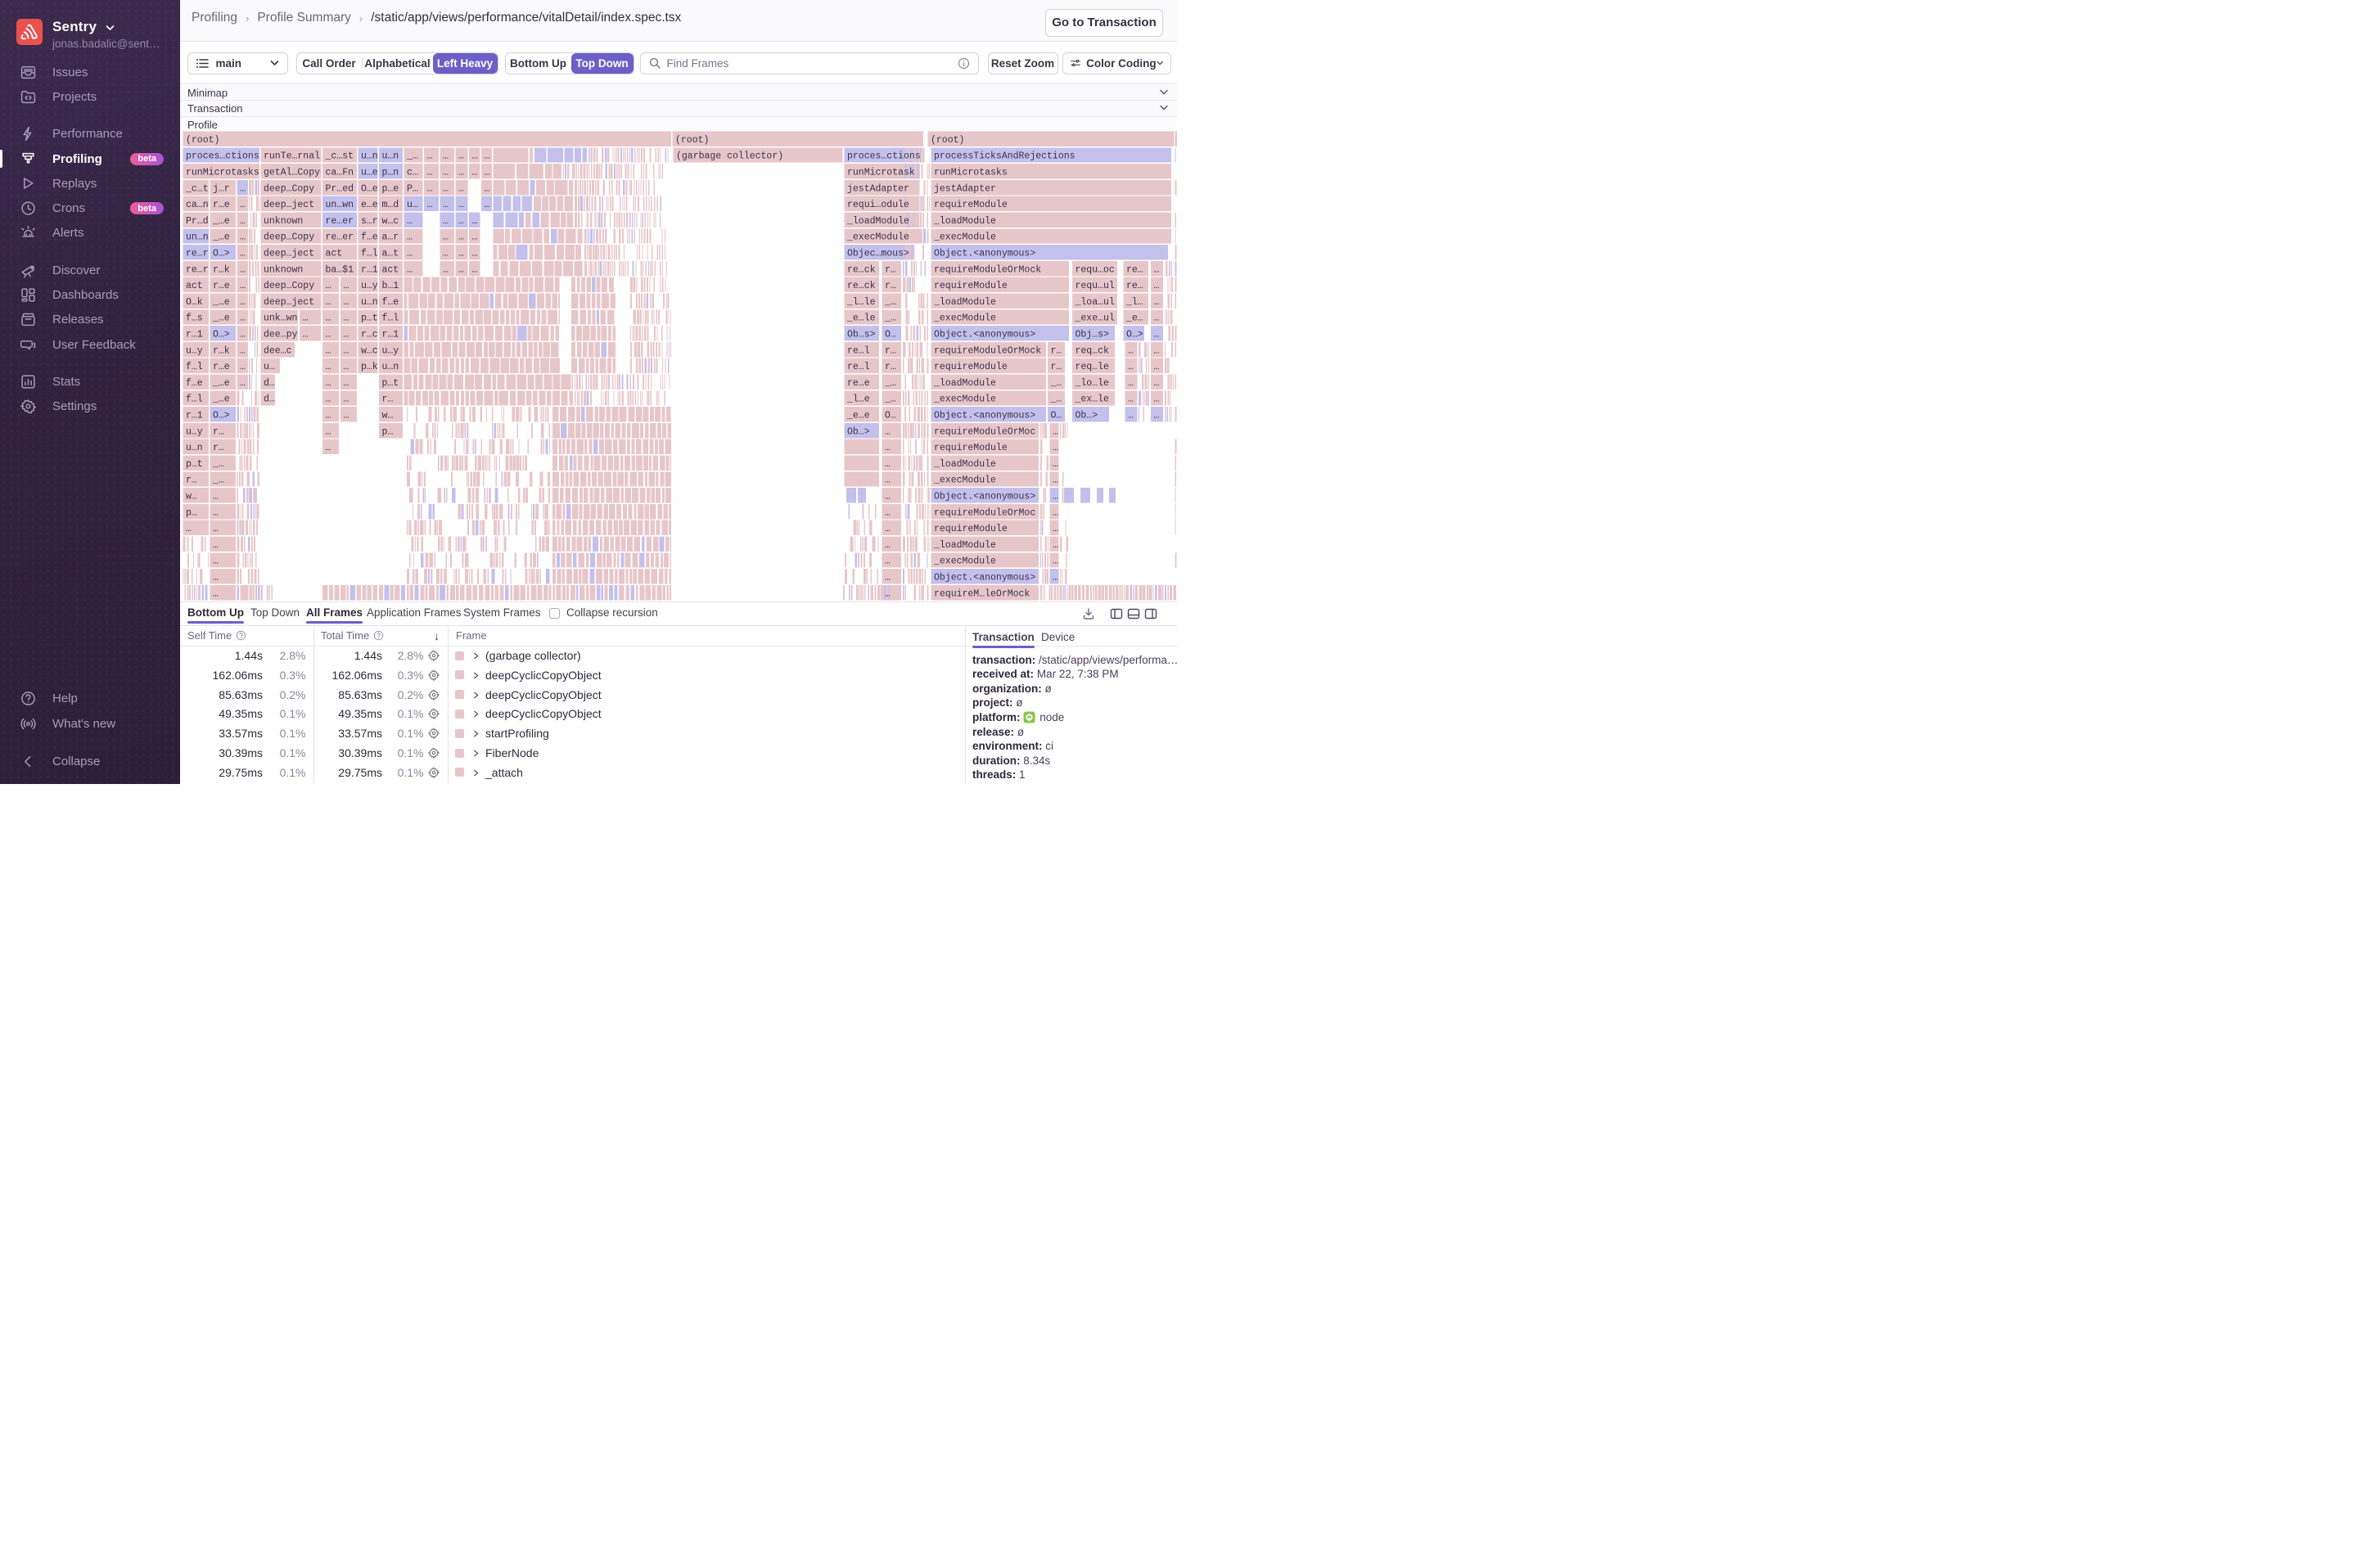 The image size is (2354, 1568). Describe the element at coordinates (964, 399) in the screenshot. I see `svg-text: _execModule` at that location.